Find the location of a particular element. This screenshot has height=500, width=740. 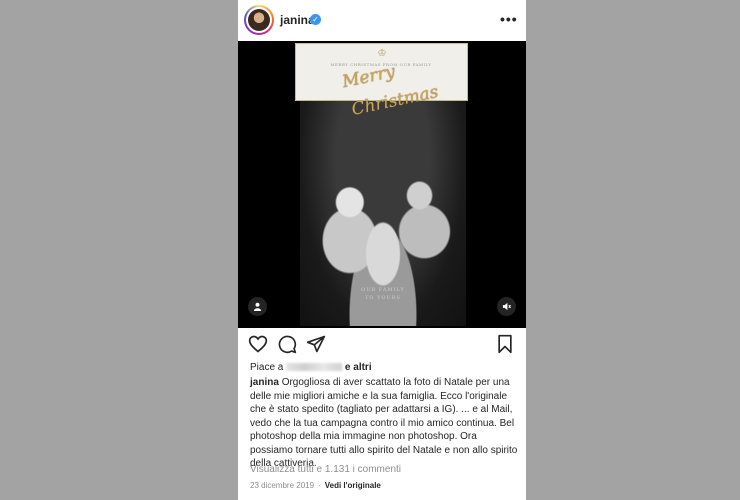

post-header: janina ✓ ••• is located at coordinates (382, 20).